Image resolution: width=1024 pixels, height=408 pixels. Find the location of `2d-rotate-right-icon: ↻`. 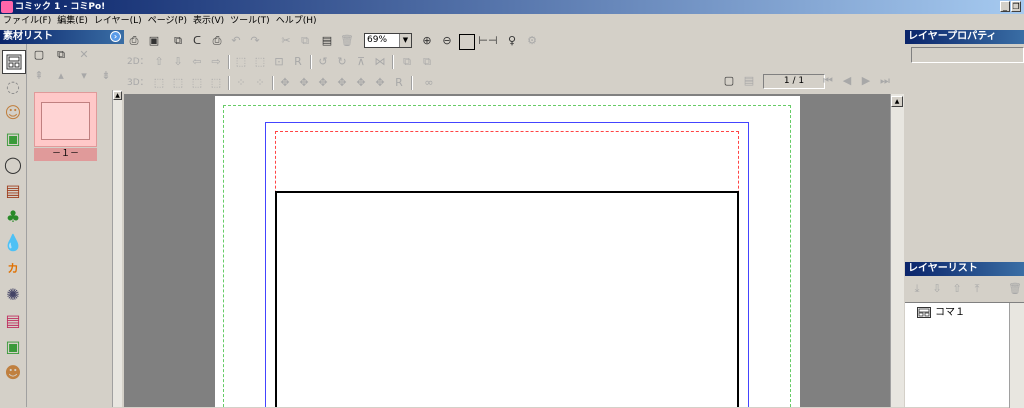

2d-rotate-right-icon: ↻ is located at coordinates (342, 62).